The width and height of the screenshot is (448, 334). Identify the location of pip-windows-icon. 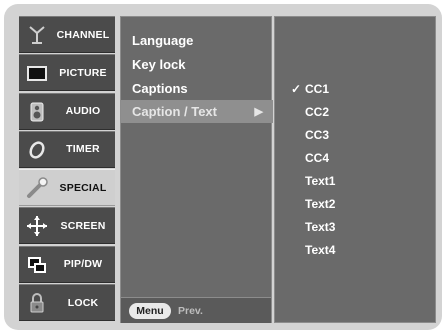
(37, 265).